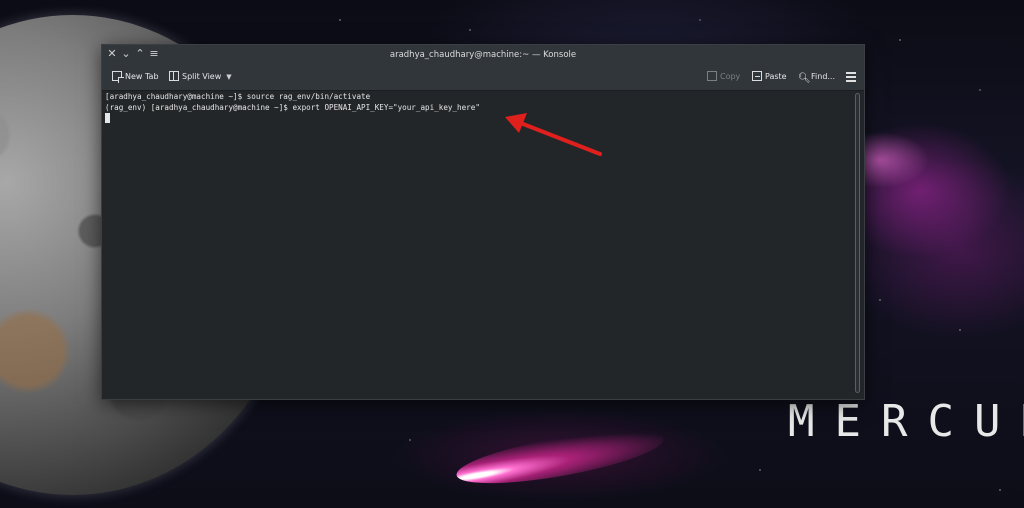  I want to click on split-view-button: Split View ▼, so click(200, 77).